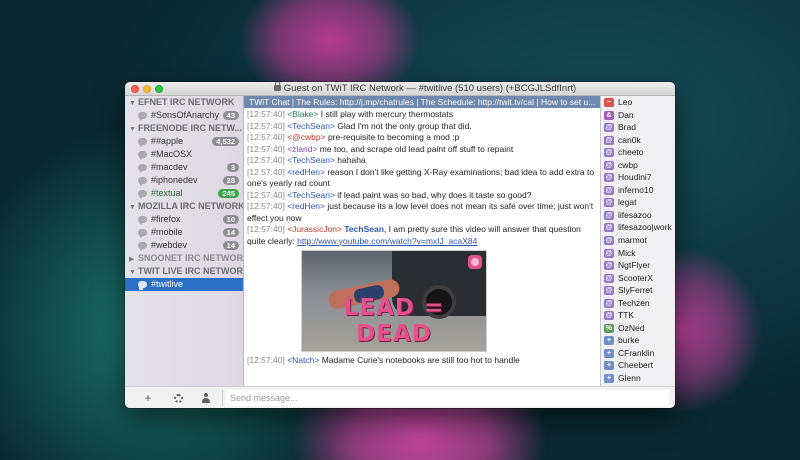 The image size is (800, 460). I want to click on user-name: Dan, so click(626, 114).